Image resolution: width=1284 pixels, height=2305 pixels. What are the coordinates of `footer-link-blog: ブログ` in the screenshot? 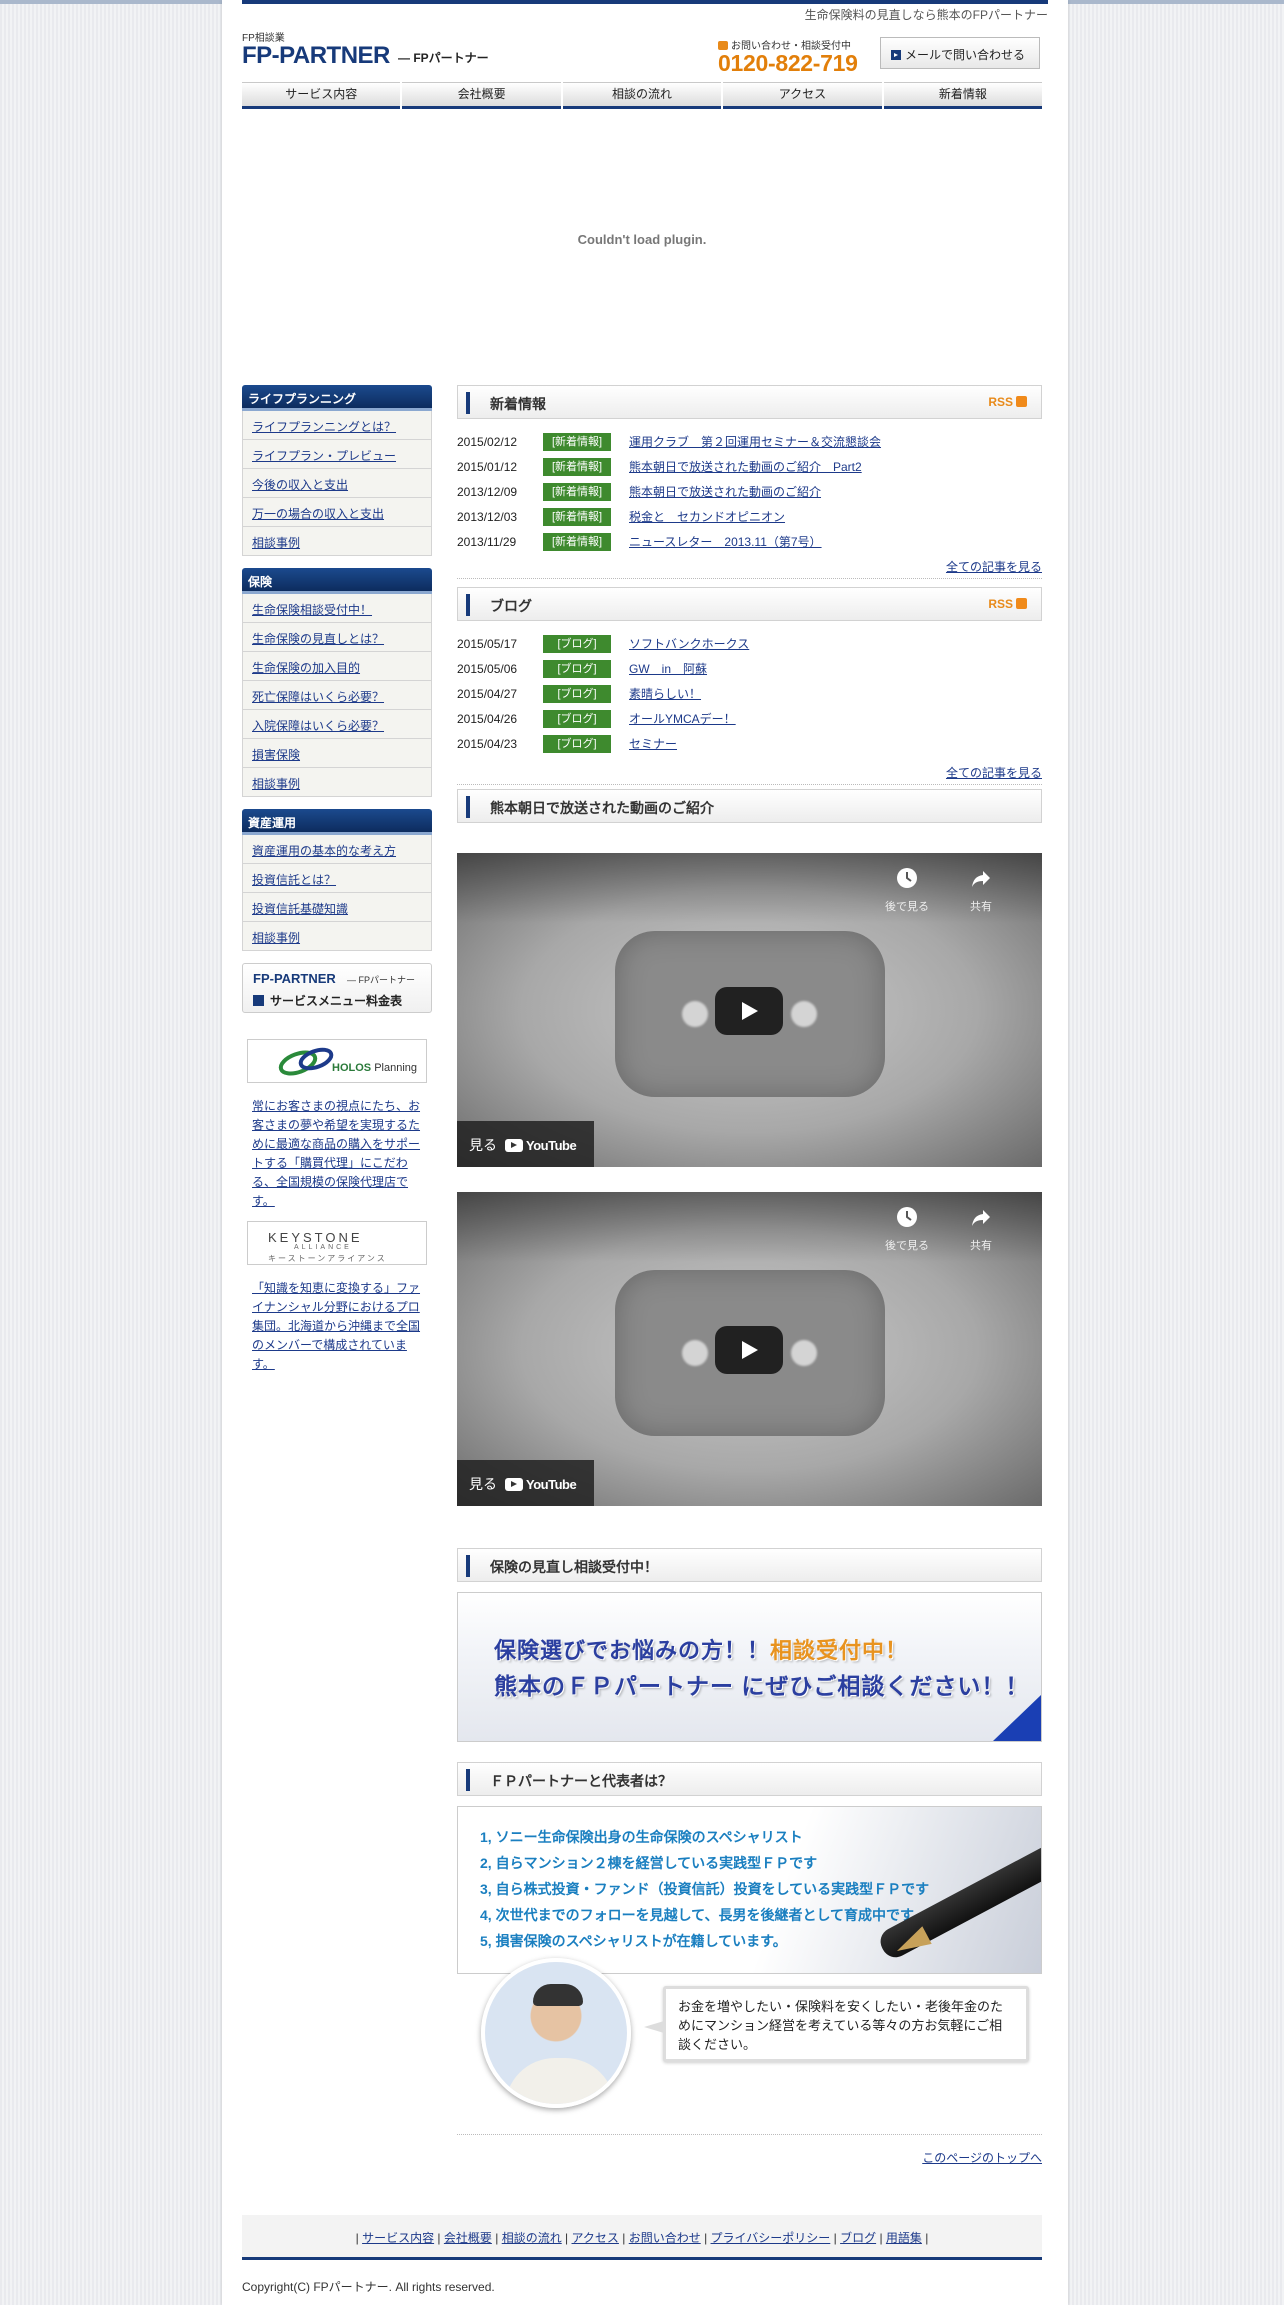 It's located at (858, 2238).